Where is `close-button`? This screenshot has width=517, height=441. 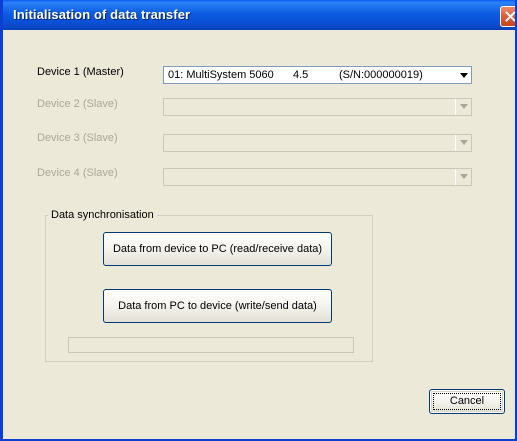 close-button is located at coordinates (507, 16).